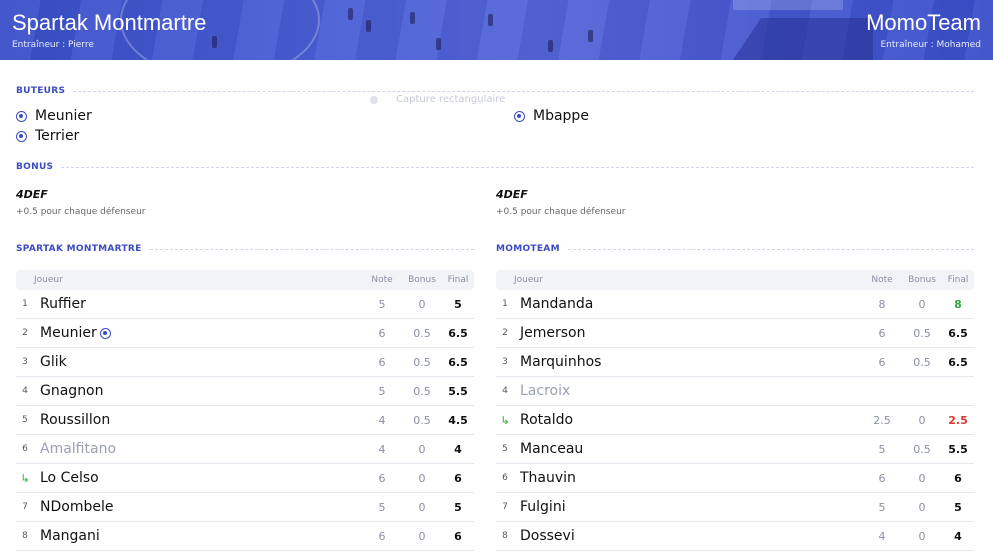 This screenshot has width=993, height=559. Describe the element at coordinates (25, 304) in the screenshot. I see `player-number: 1` at that location.